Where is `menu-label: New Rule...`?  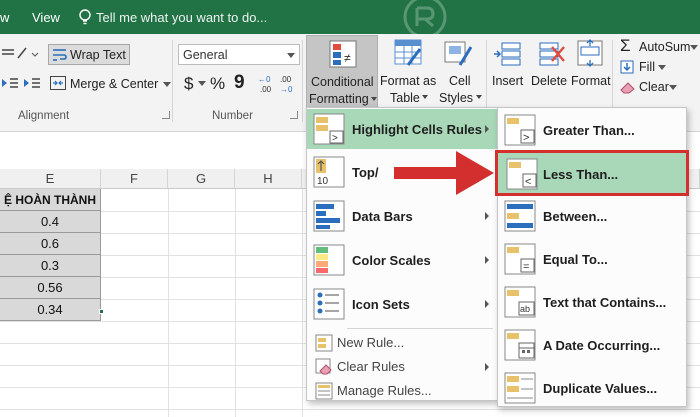 menu-label: New Rule... is located at coordinates (371, 342).